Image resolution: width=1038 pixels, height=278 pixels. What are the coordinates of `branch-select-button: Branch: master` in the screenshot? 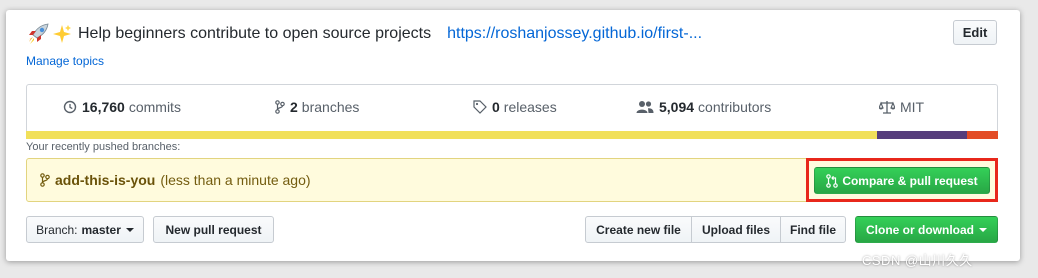 It's located at (85, 229).